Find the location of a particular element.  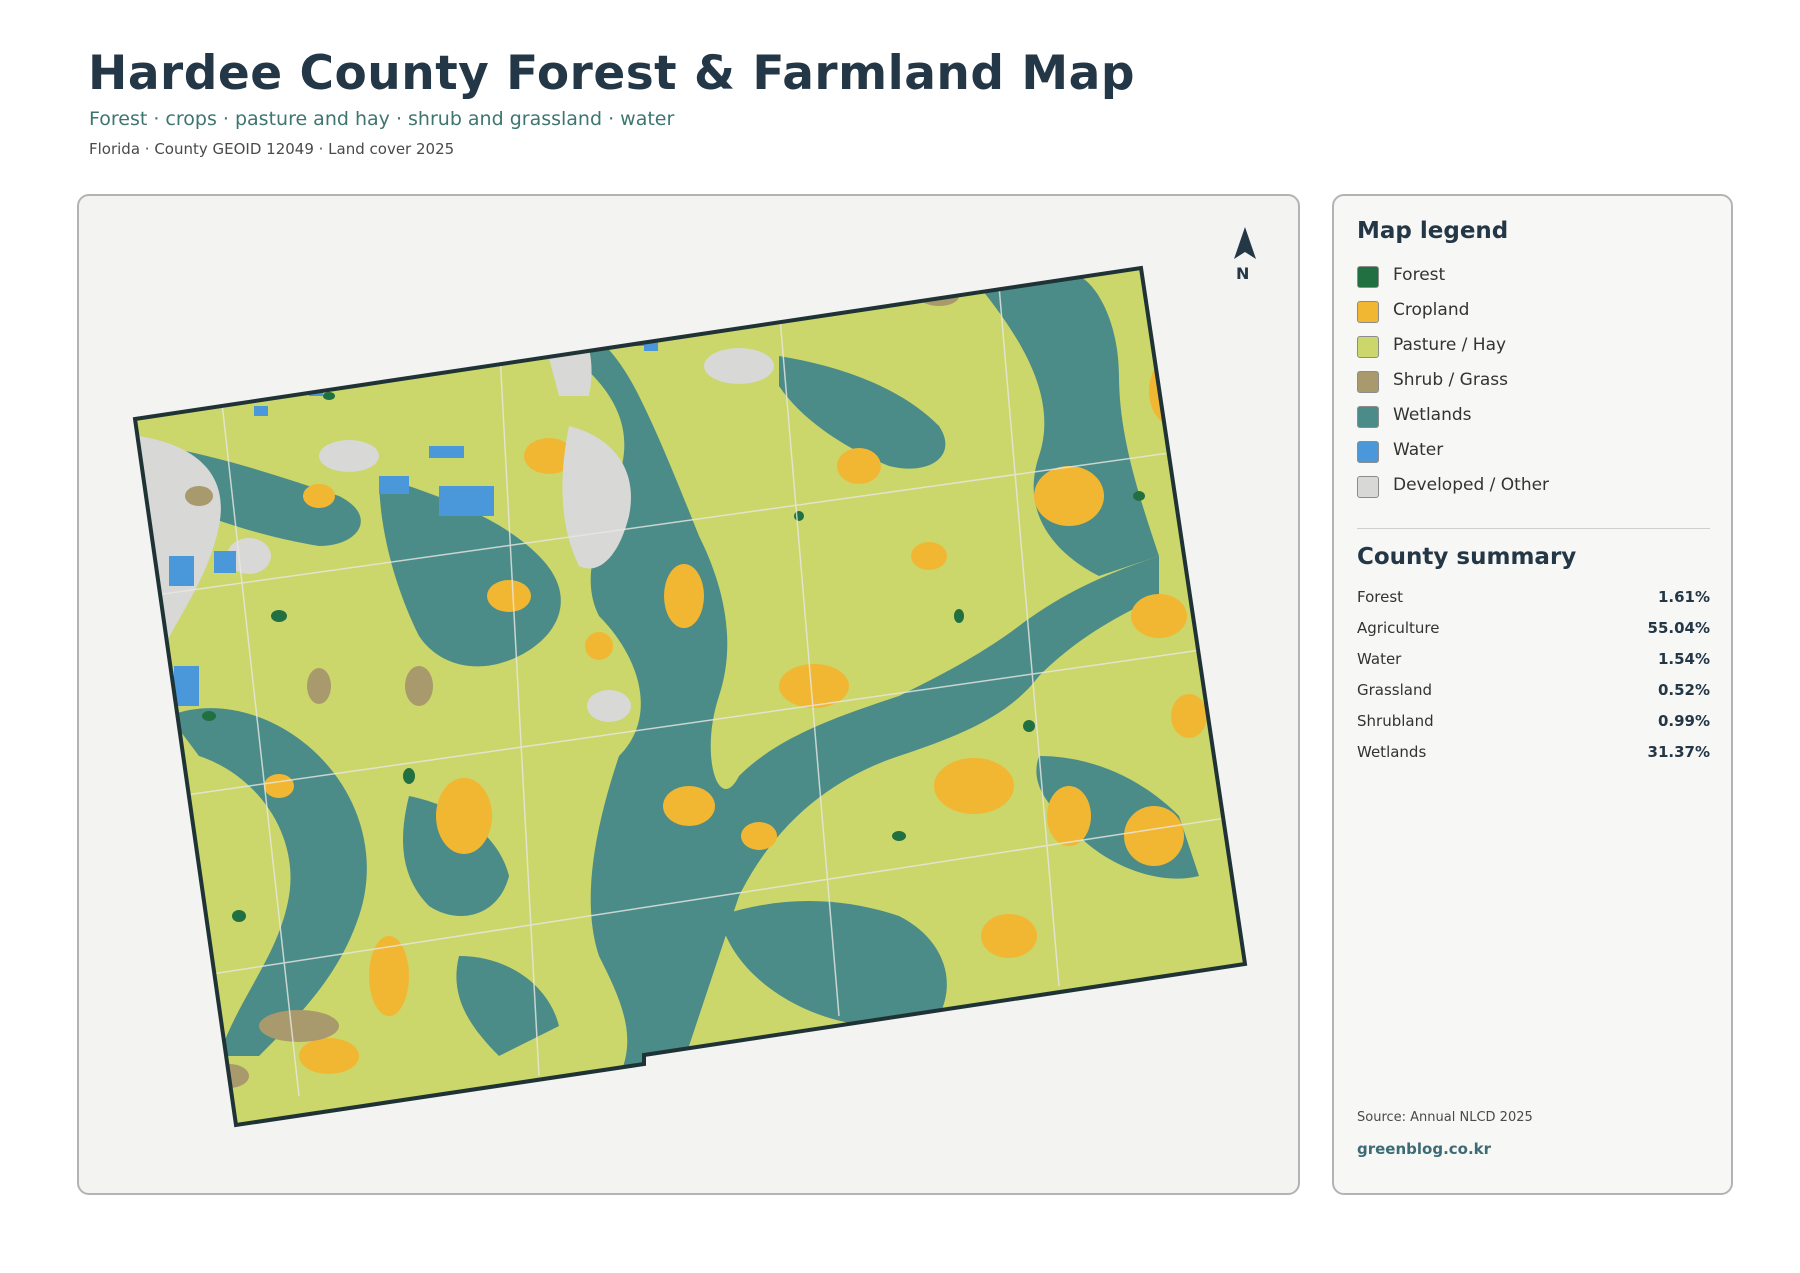

summary-label: Wetlands is located at coordinates (1392, 752).